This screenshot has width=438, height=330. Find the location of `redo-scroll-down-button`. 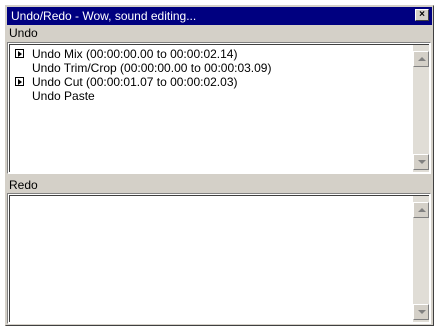

redo-scroll-down-button is located at coordinates (421, 312).